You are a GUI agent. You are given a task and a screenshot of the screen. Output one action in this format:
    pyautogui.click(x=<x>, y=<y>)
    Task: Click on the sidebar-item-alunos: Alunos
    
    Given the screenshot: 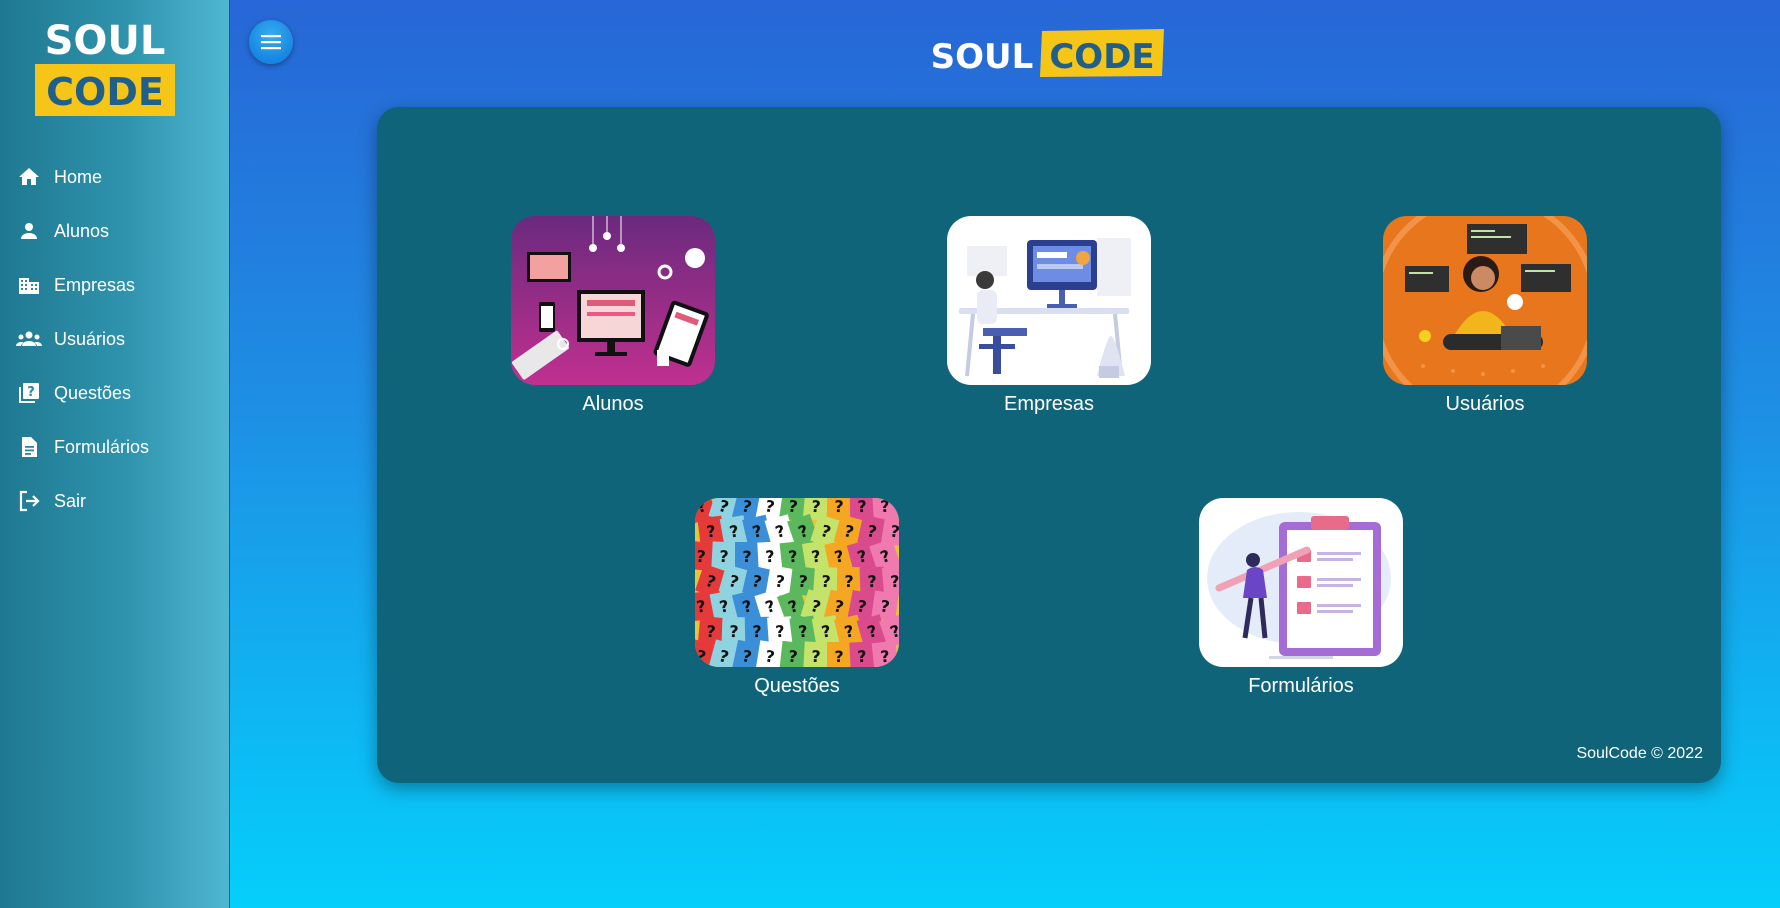 What is the action you would take?
    pyautogui.click(x=115, y=231)
    